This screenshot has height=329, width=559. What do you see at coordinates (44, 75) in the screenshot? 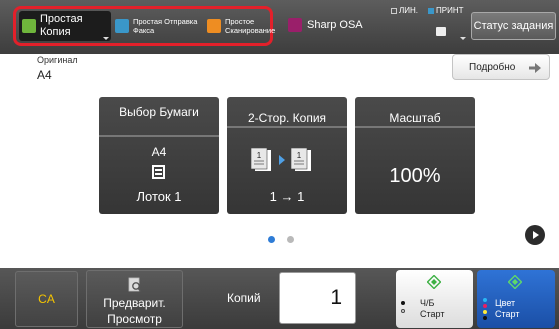
I see `original-value: A4` at bounding box center [44, 75].